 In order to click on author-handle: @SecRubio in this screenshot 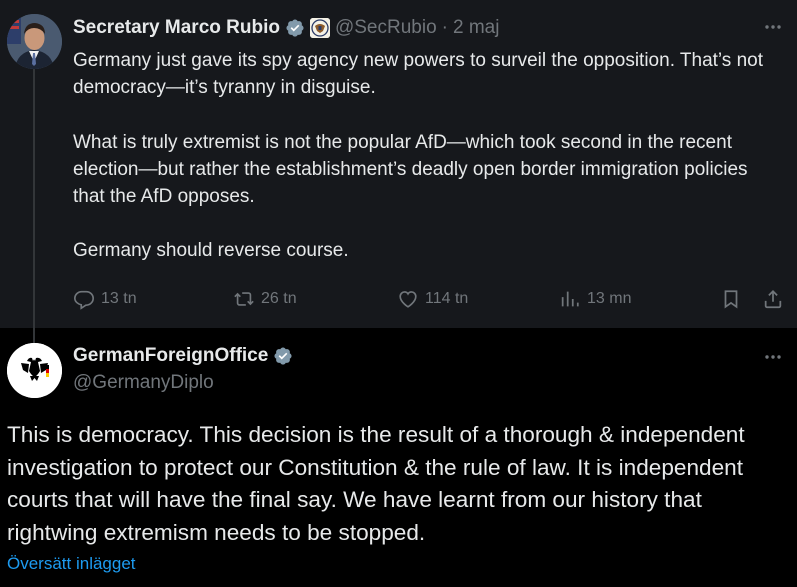, I will do `click(386, 28)`.